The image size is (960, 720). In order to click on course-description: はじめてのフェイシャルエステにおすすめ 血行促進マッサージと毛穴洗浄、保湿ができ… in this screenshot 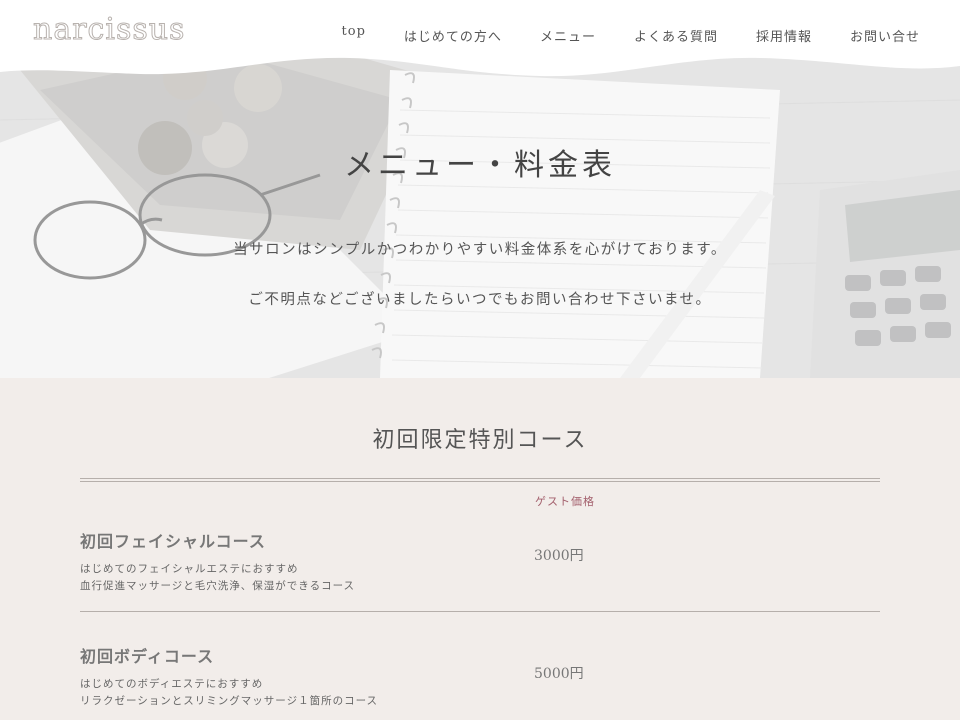, I will do `click(217, 578)`.